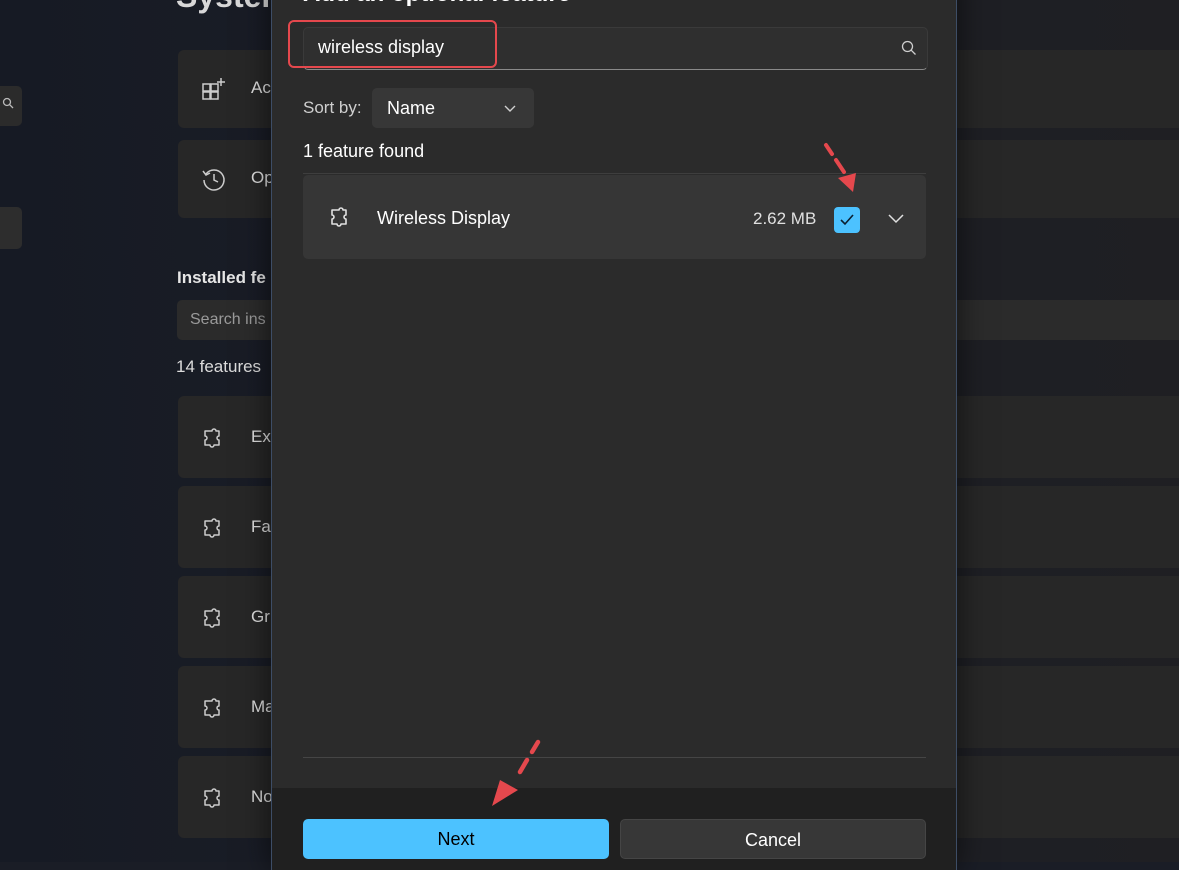 The height and width of the screenshot is (870, 1179). What do you see at coordinates (614, 757) in the screenshot?
I see `divider` at bounding box center [614, 757].